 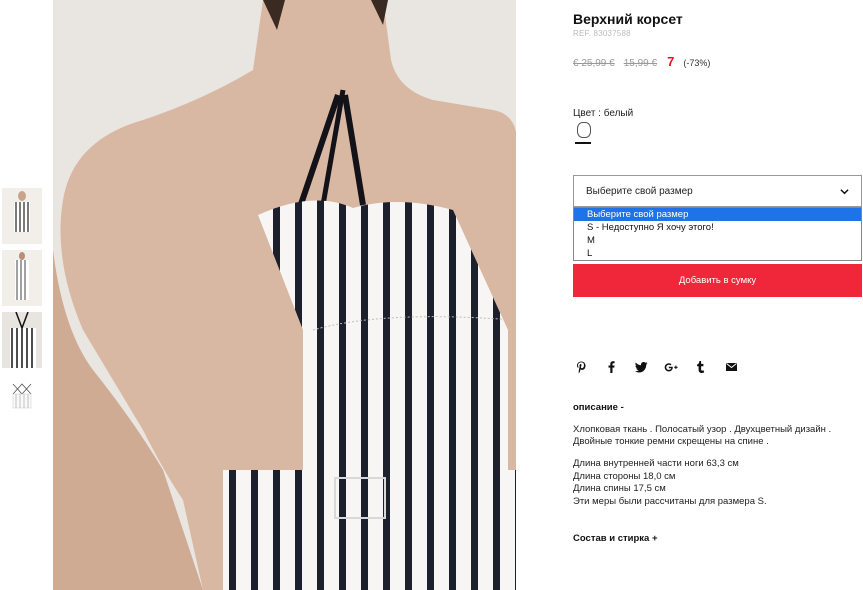 What do you see at coordinates (717, 191) in the screenshot?
I see `size-select: Выберите свой размер` at bounding box center [717, 191].